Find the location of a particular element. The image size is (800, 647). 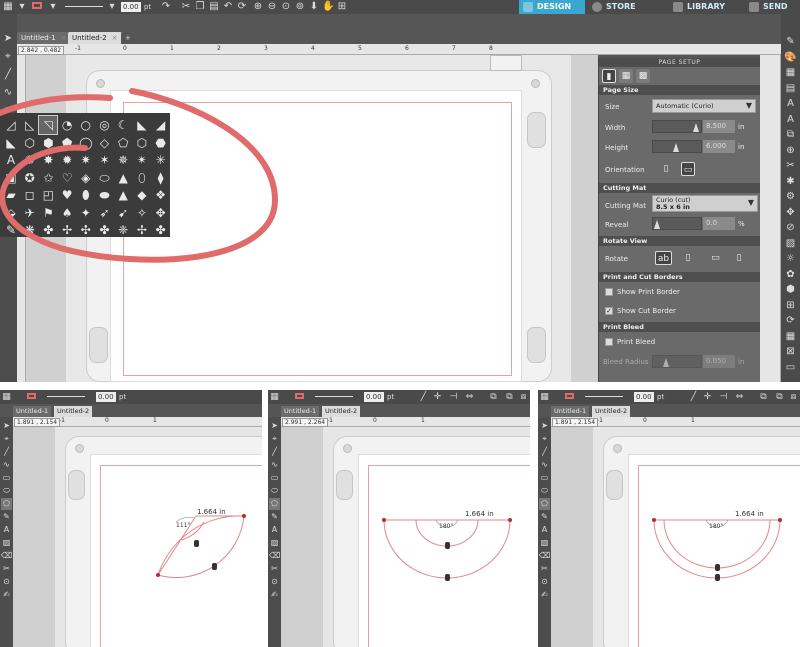

paste-icon: ▤ is located at coordinates (214, 7).